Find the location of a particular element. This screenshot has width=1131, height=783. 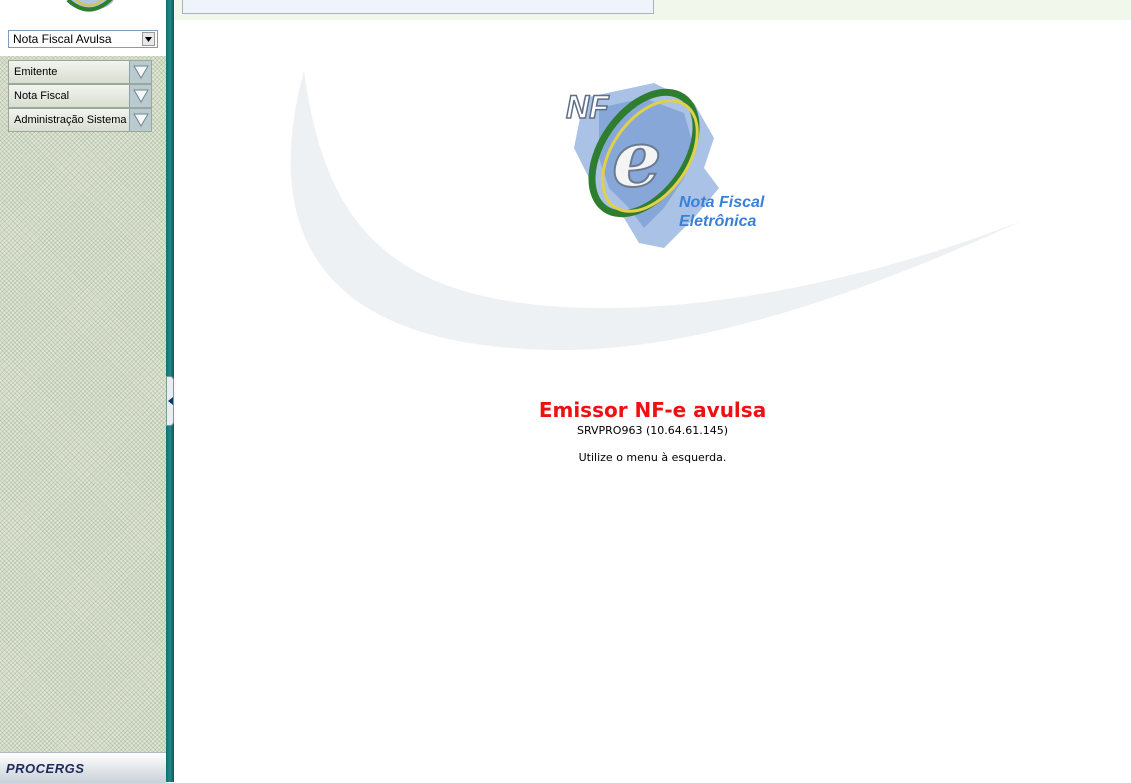

menu-item-label: Nota Fiscal is located at coordinates (42, 96).